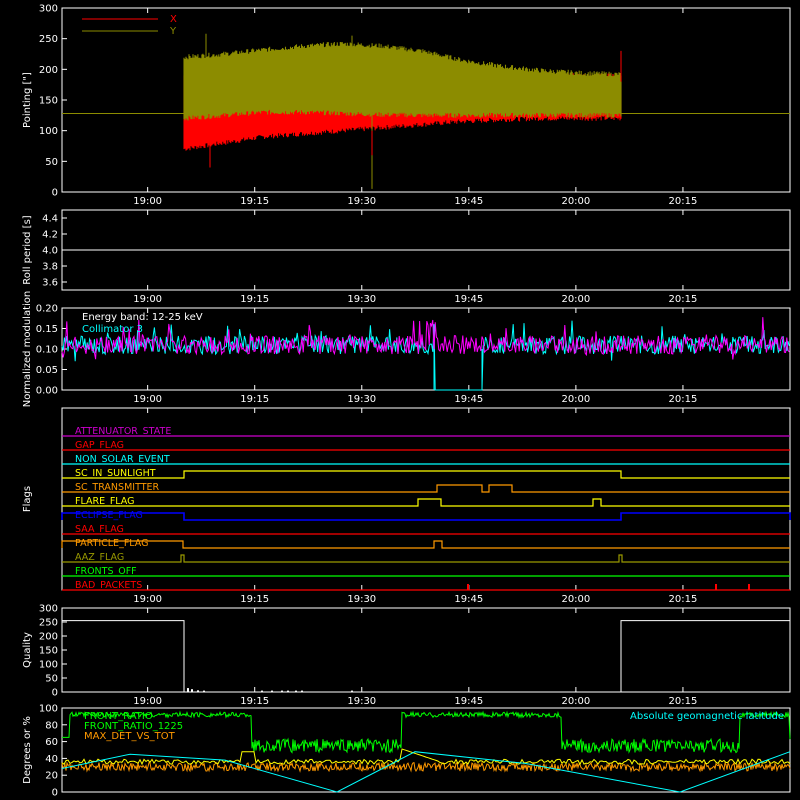 This screenshot has width=800, height=800. What do you see at coordinates (27, 100) in the screenshot?
I see `y-axis-label: Pointing ["]` at bounding box center [27, 100].